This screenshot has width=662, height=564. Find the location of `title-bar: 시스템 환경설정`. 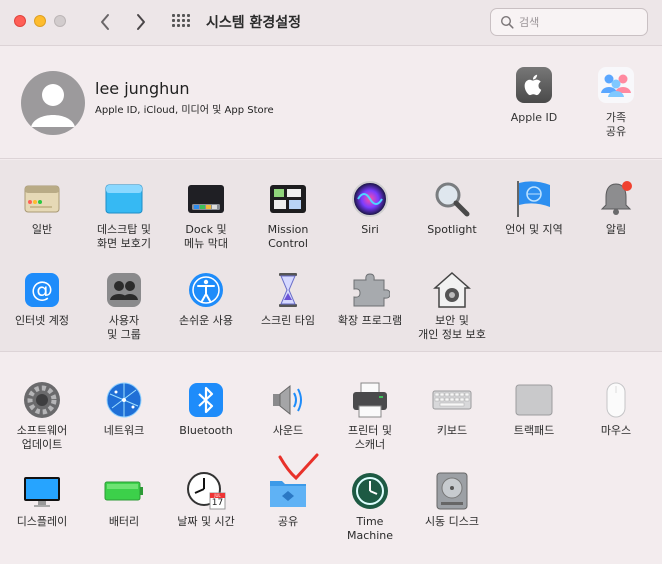

title-bar: 시스템 환경설정 is located at coordinates (331, 23).